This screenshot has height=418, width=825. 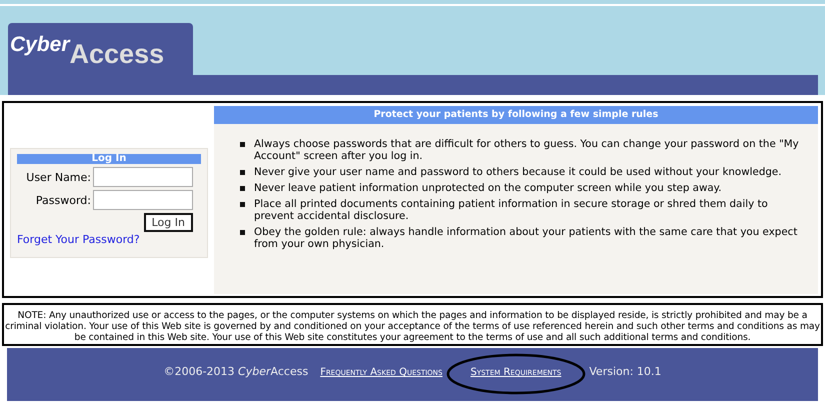 What do you see at coordinates (63, 200) in the screenshot?
I see `field-label: Password:` at bounding box center [63, 200].